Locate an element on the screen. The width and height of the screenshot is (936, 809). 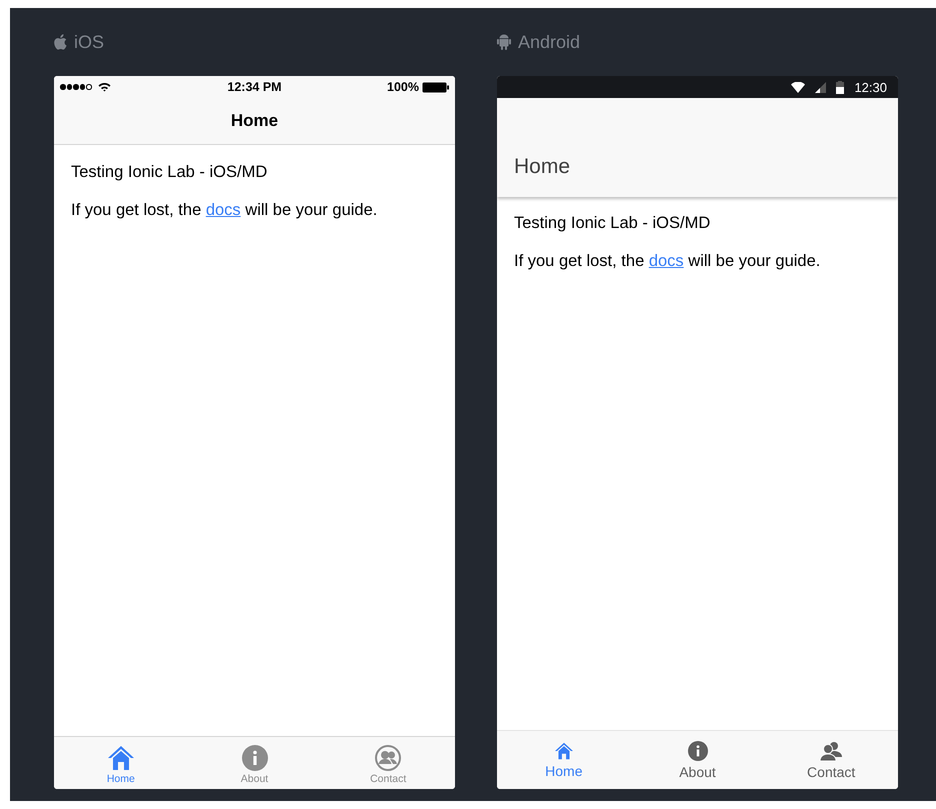
status-time: 12:34 PM is located at coordinates (254, 87).